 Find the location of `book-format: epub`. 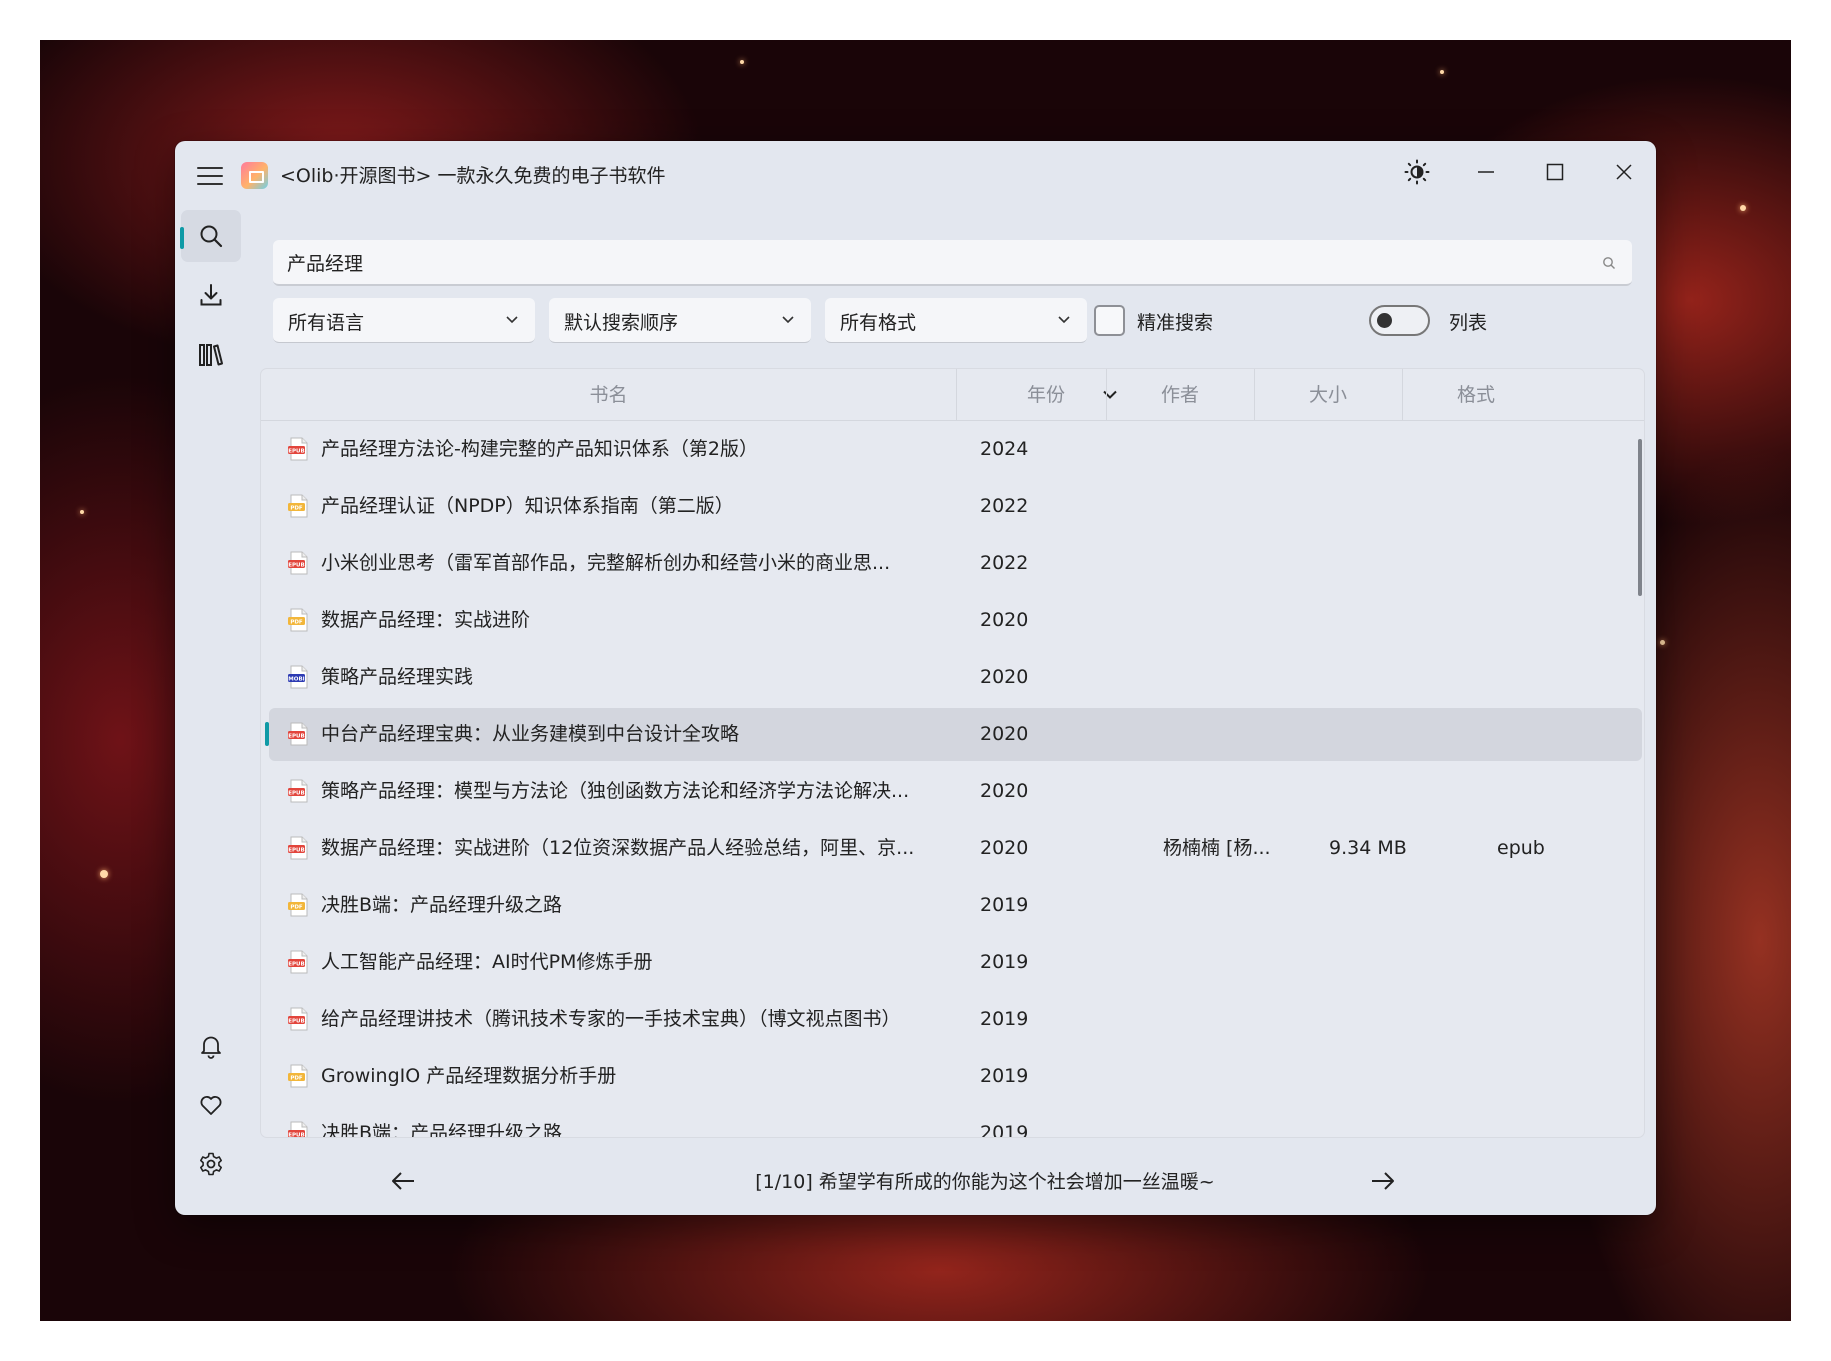

book-format: epub is located at coordinates (1521, 848).